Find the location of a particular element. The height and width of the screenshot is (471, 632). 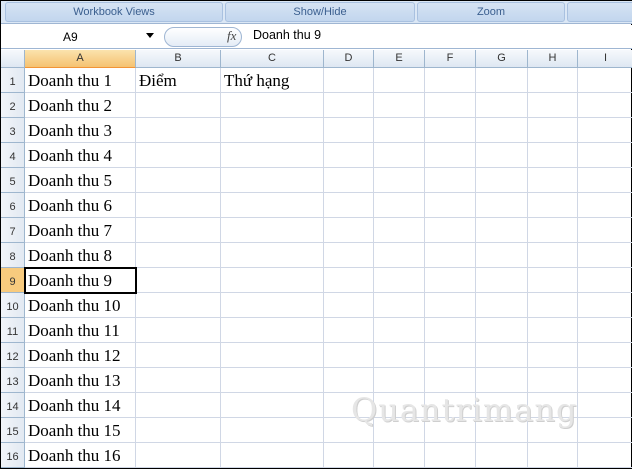

row-header-7: 7 is located at coordinates (13, 230).